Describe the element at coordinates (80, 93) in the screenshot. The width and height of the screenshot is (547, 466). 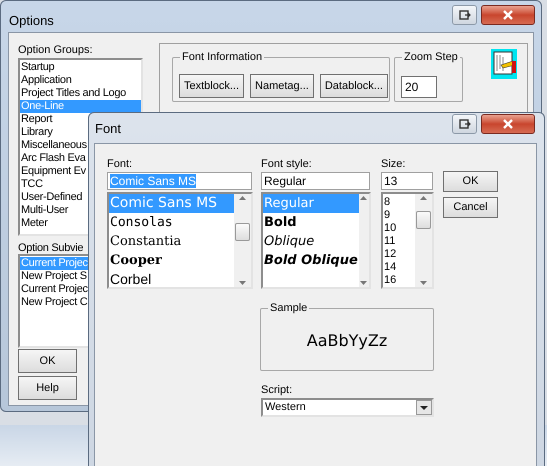
I see `list-item: Project Titles and Logo` at that location.